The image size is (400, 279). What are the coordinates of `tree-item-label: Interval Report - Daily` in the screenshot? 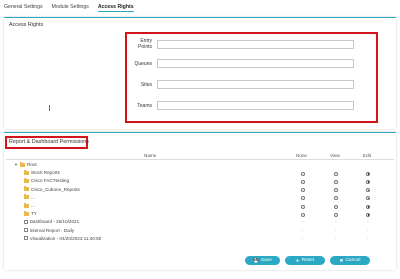 It's located at (52, 230).